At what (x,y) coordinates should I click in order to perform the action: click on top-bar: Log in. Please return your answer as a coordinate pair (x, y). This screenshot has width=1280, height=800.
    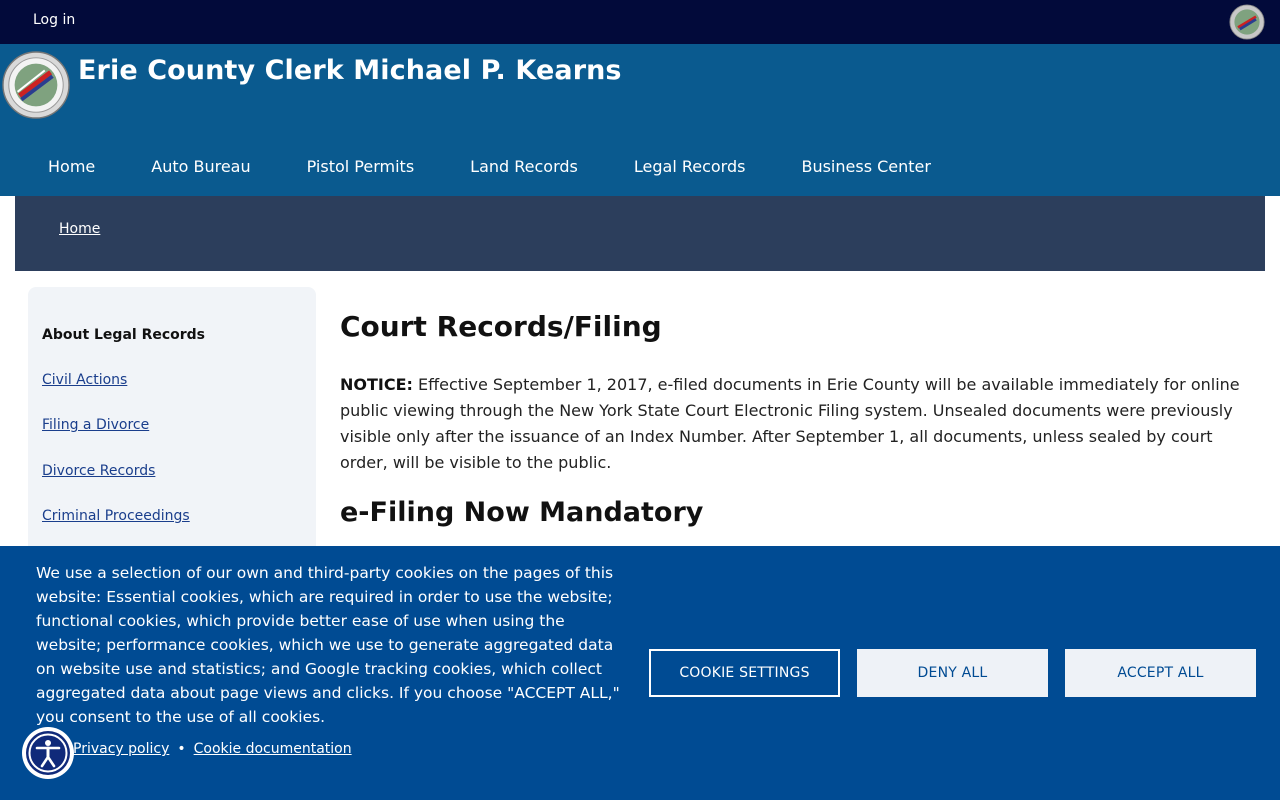
    Looking at the image, I should click on (640, 22).